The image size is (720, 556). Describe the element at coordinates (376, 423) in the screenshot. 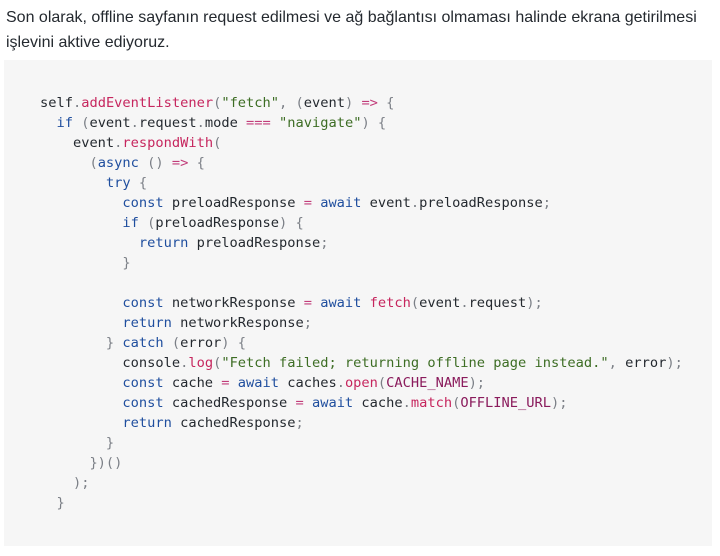

I see `code-line: return cachedResponse;` at that location.